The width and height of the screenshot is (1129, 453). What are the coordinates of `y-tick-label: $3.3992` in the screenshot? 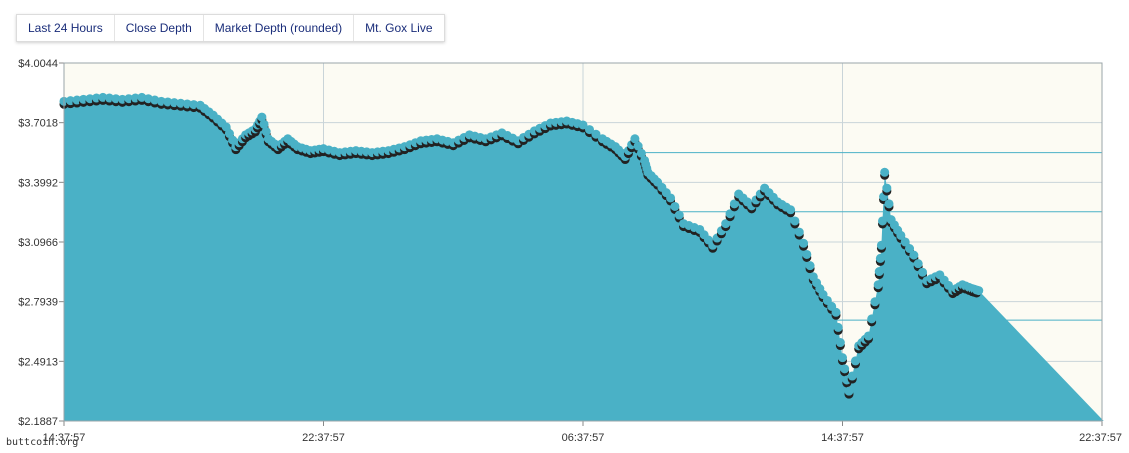 It's located at (38, 183).